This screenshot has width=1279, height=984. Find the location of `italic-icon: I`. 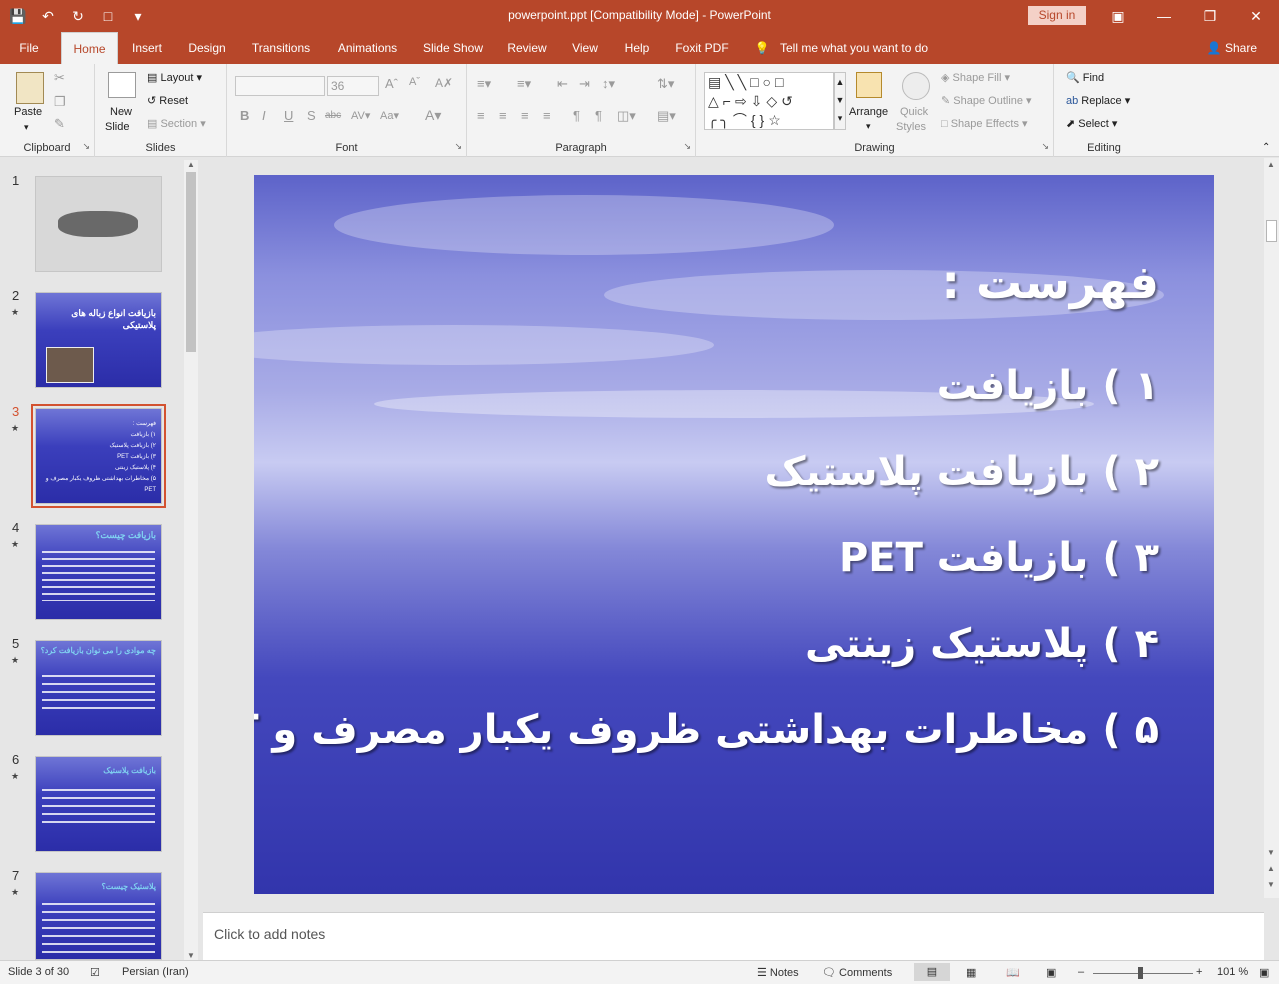

italic-icon: I is located at coordinates (264, 115).